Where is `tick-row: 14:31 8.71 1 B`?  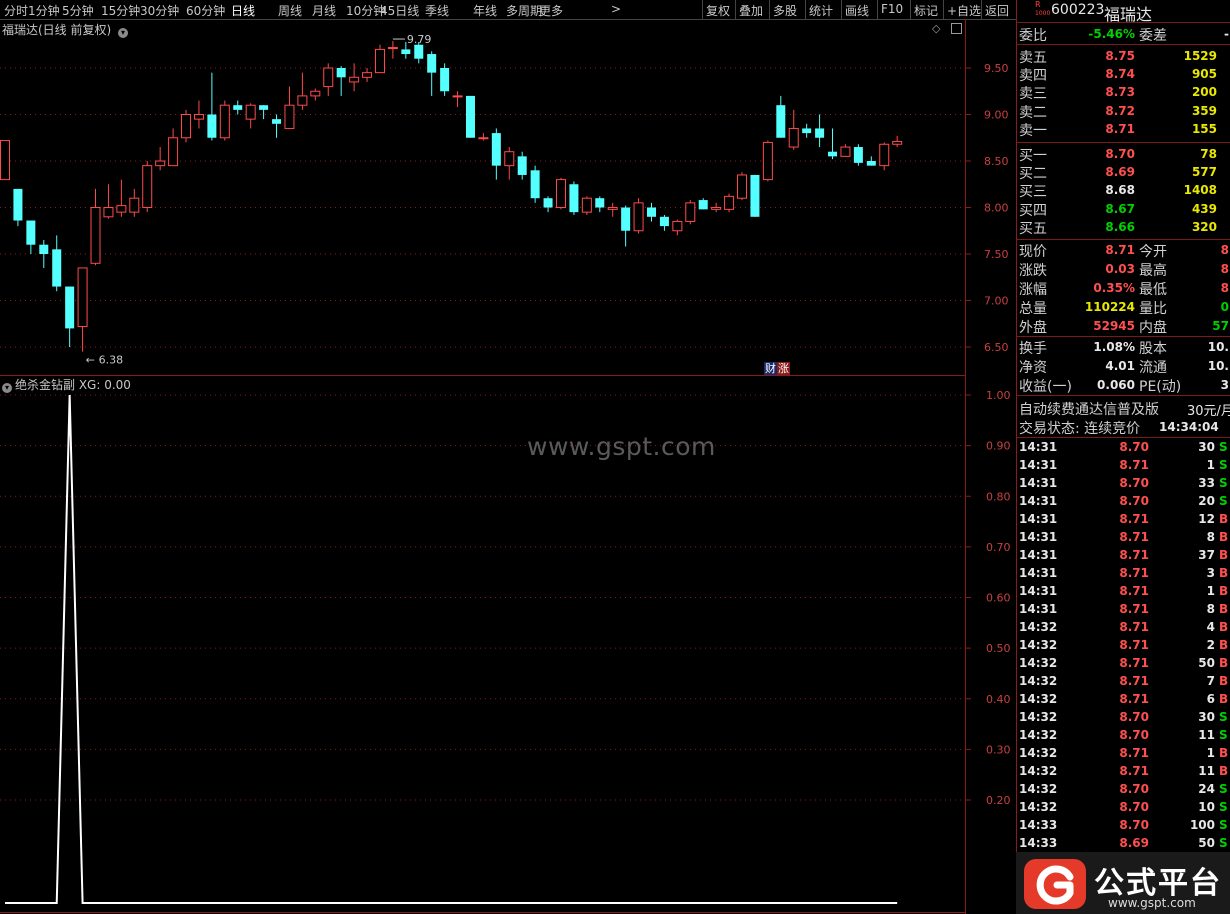
tick-row: 14:31 8.71 1 B is located at coordinates (1123, 593).